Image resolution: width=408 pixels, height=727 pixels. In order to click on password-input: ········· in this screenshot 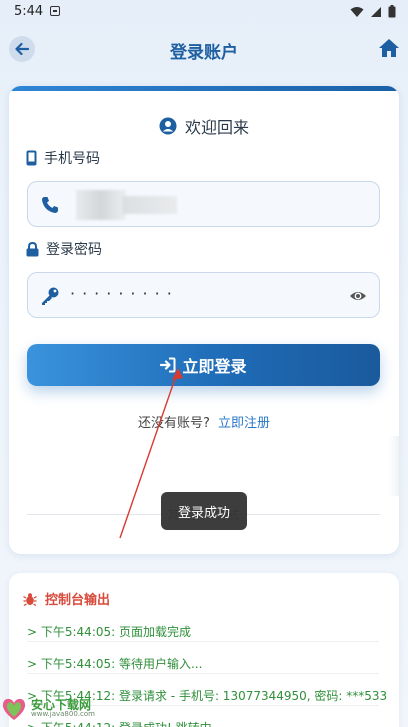, I will do `click(203, 295)`.